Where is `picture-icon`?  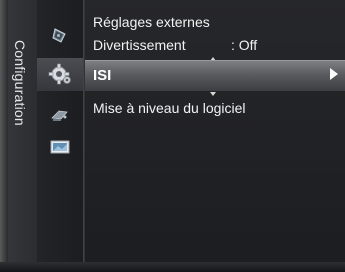 picture-icon is located at coordinates (60, 36).